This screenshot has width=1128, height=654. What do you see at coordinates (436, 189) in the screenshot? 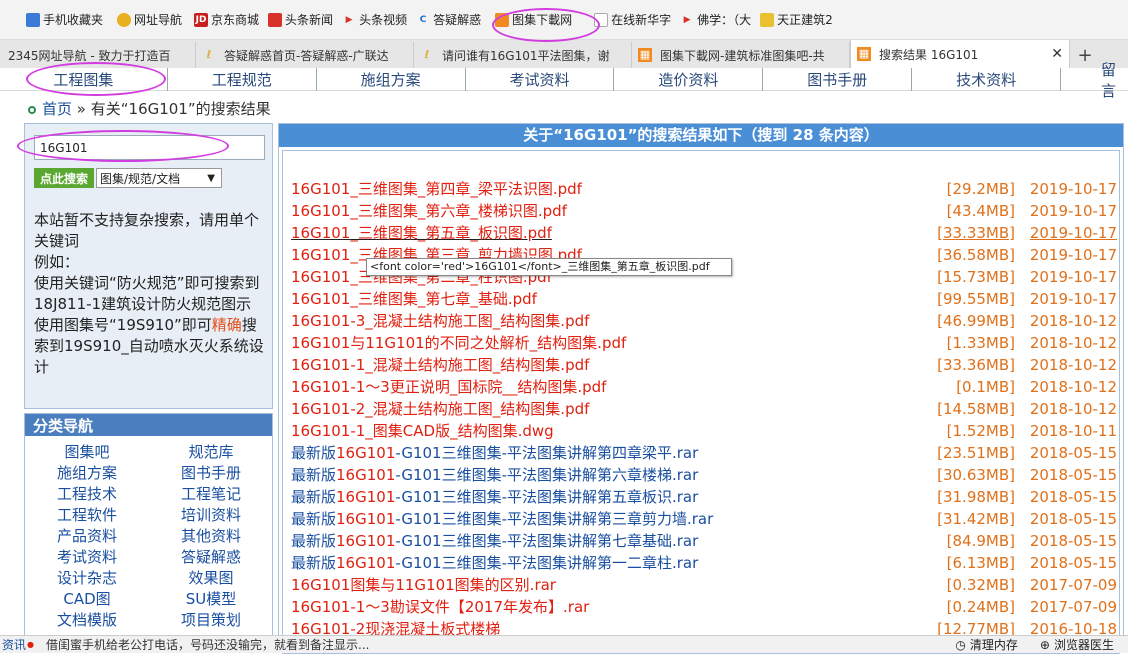
I see `result-link: 16G101_三维图集_第四章_梁平法识图.pdf` at bounding box center [436, 189].